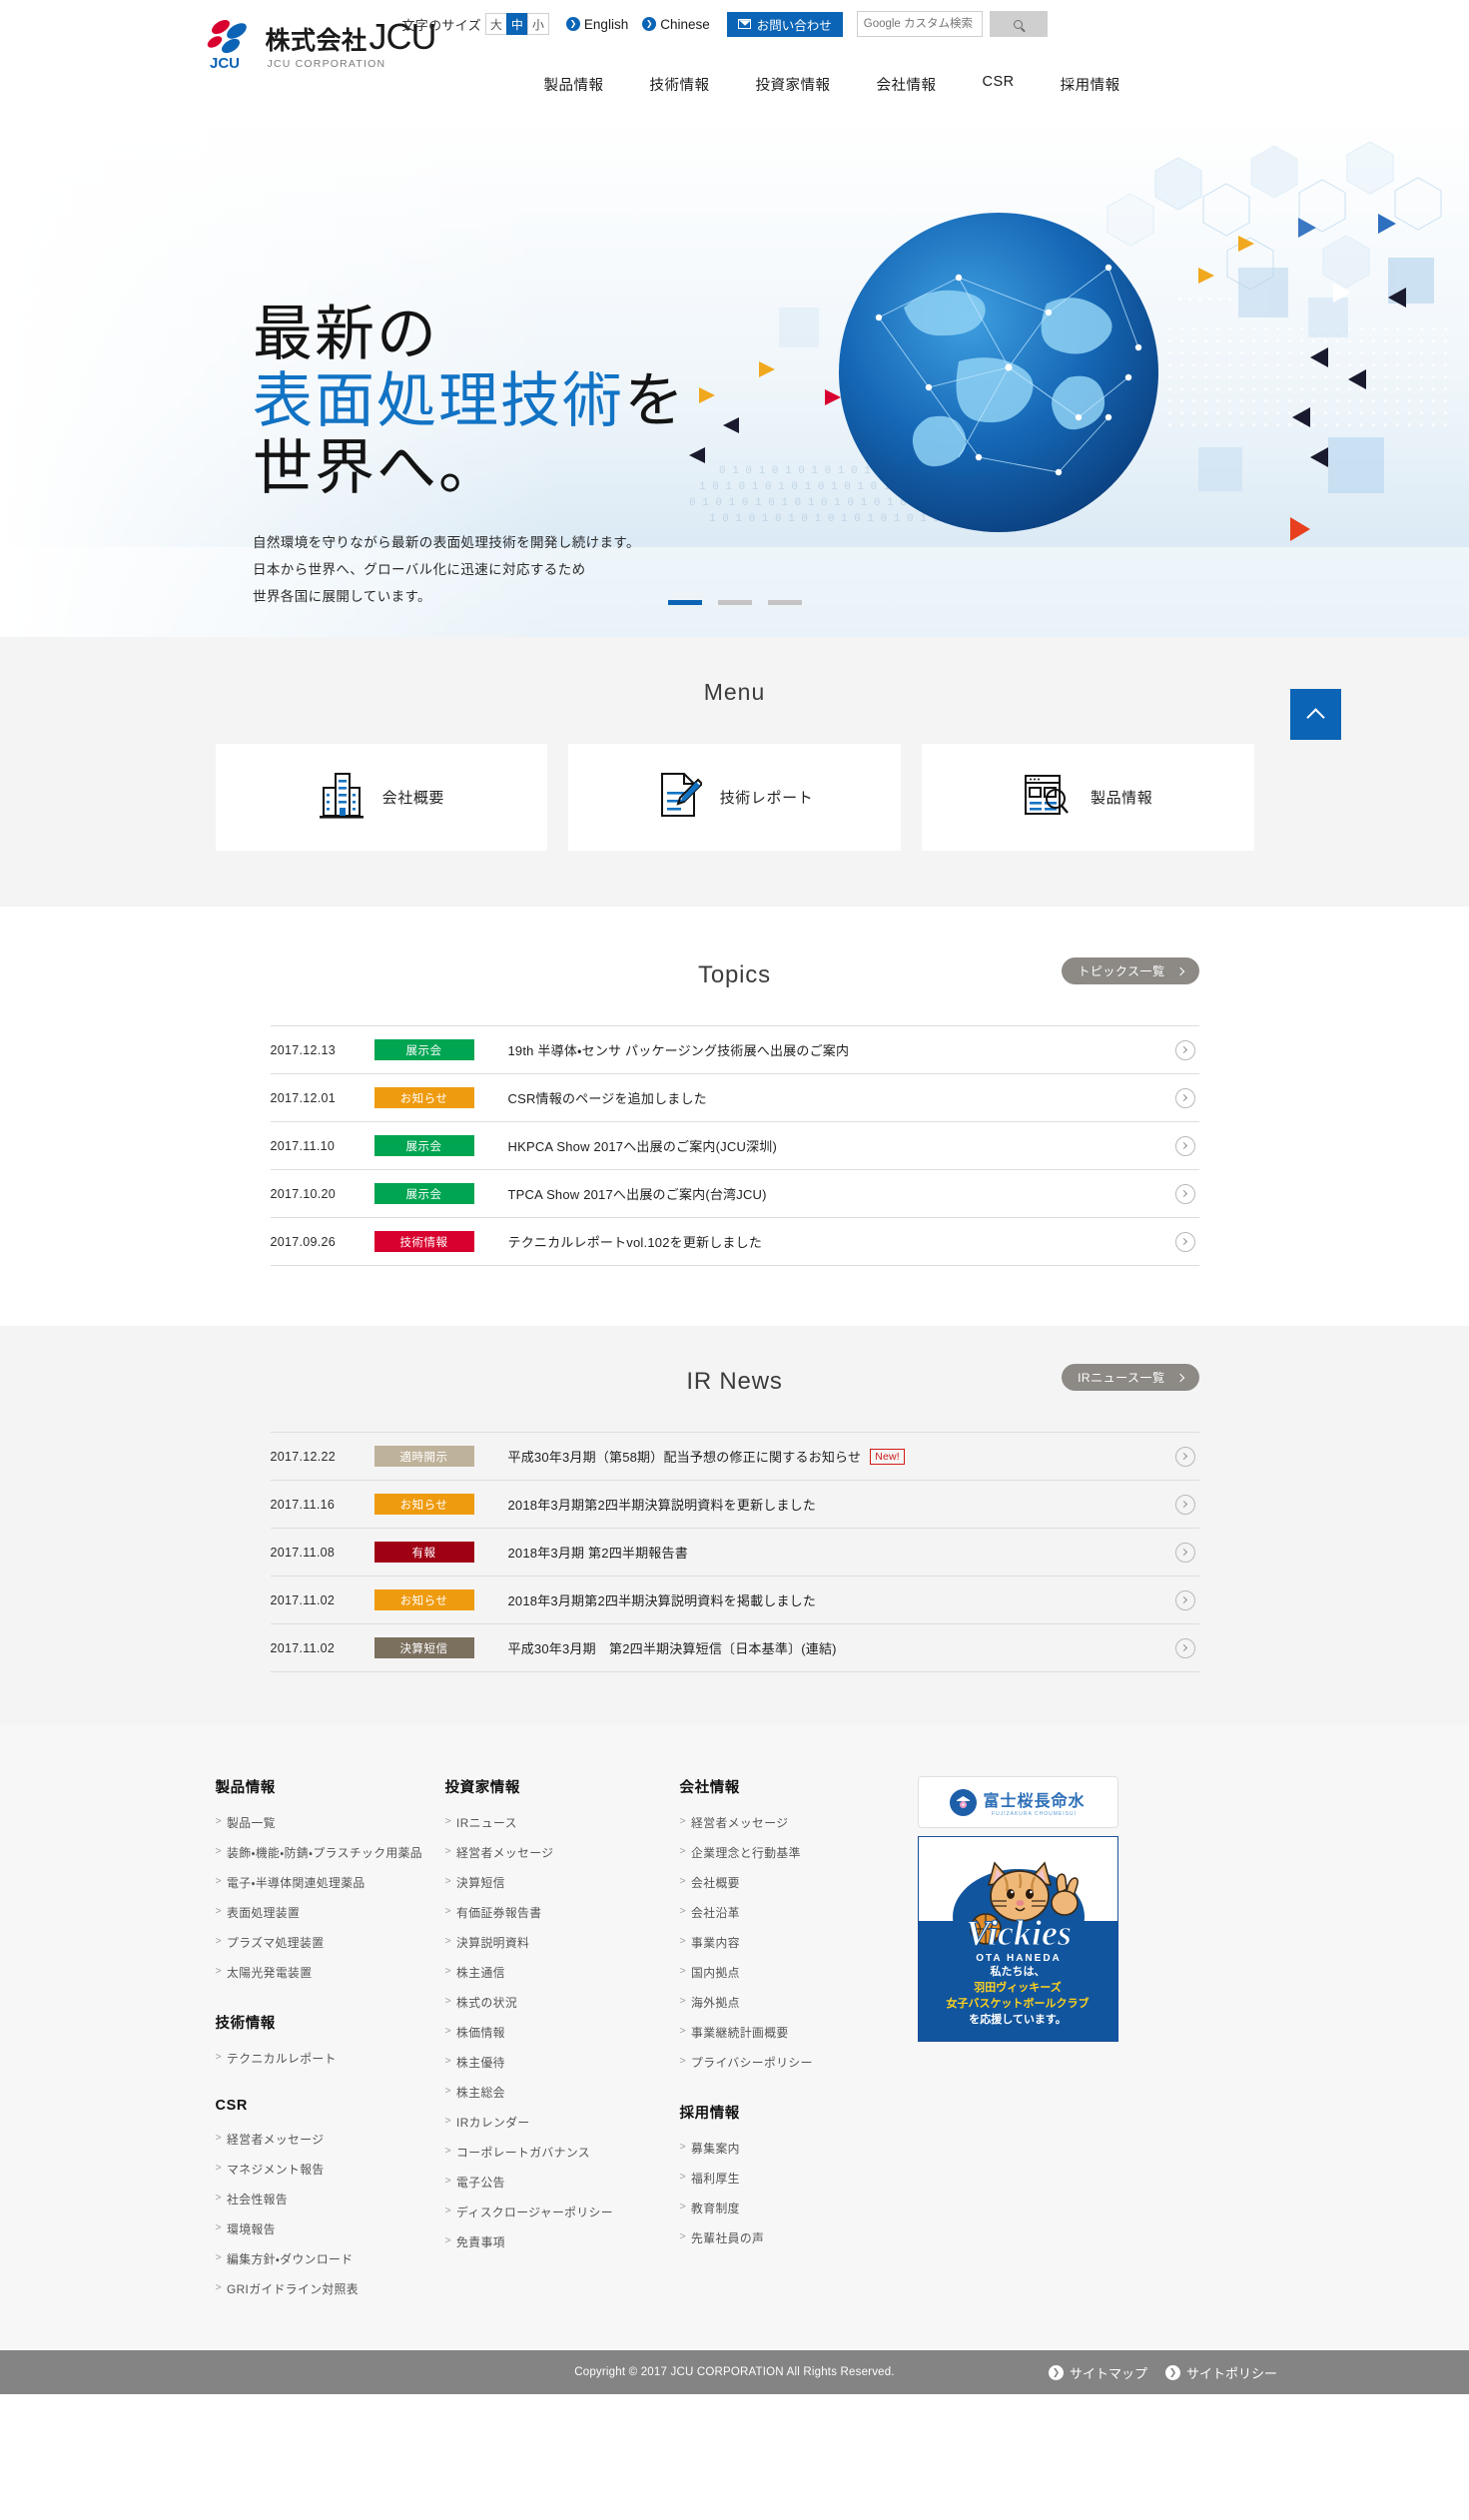  What do you see at coordinates (1131, 970) in the screenshot?
I see `topics-more-button: トピックス一覧` at bounding box center [1131, 970].